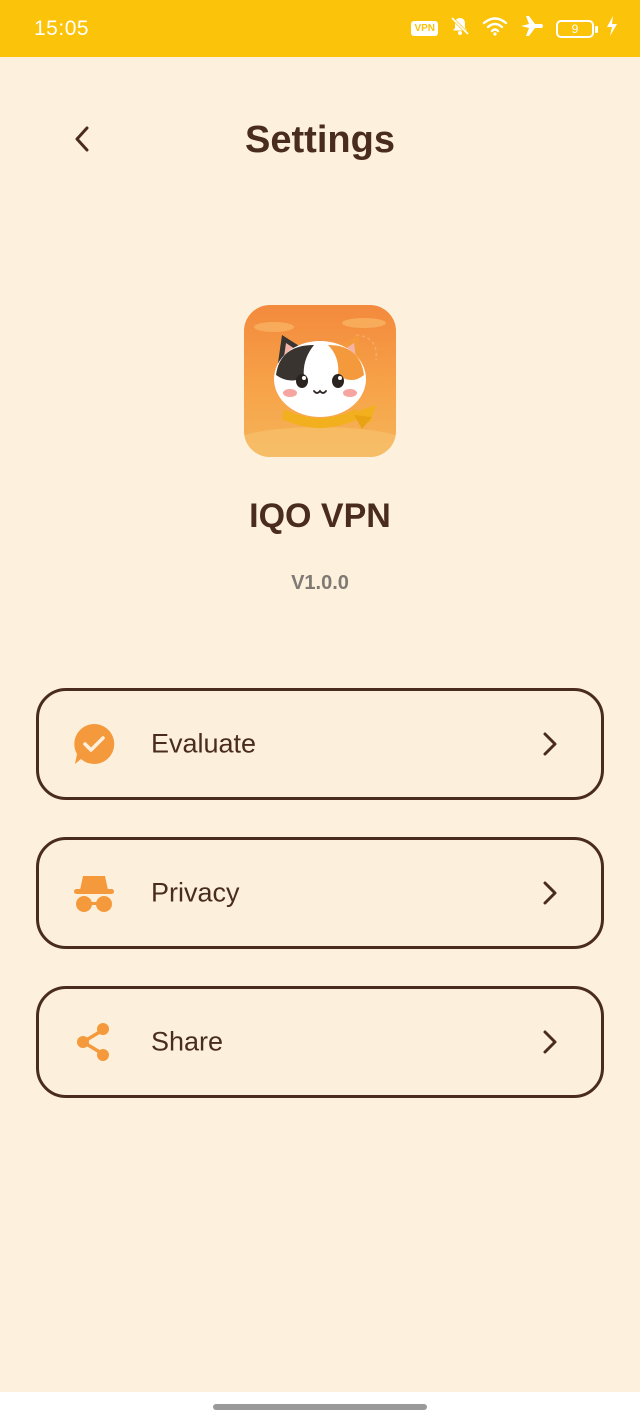  I want to click on home-indicator, so click(320, 1407).